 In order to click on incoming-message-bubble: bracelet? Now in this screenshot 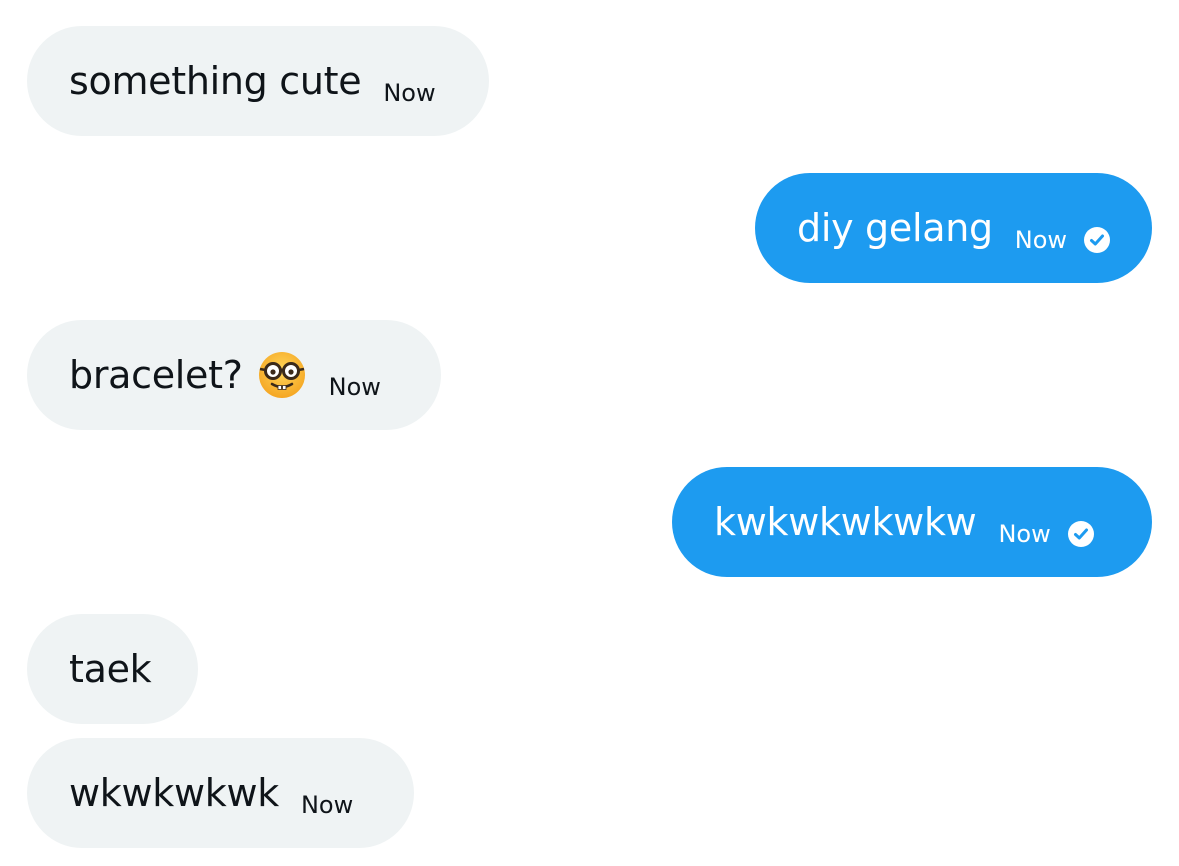, I will do `click(234, 375)`.